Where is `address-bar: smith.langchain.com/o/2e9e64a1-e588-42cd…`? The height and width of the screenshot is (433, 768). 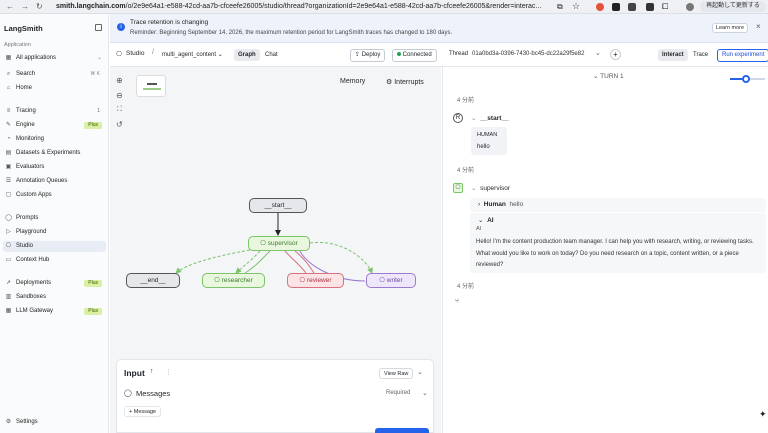 address-bar: smith.langchain.com/o/2e9e64a1-e588-42cd… is located at coordinates (303, 7).